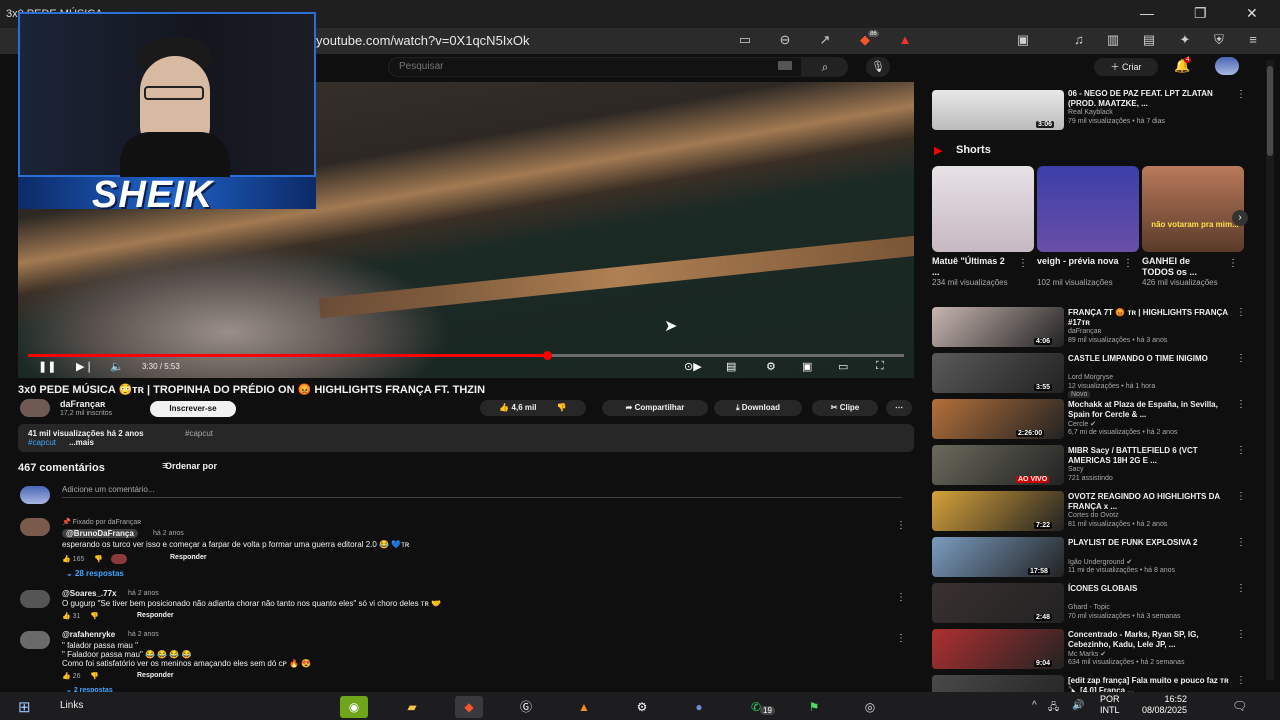 The image size is (1280, 720). What do you see at coordinates (85, 366) in the screenshot?
I see `next-icon: ▶❘` at bounding box center [85, 366].